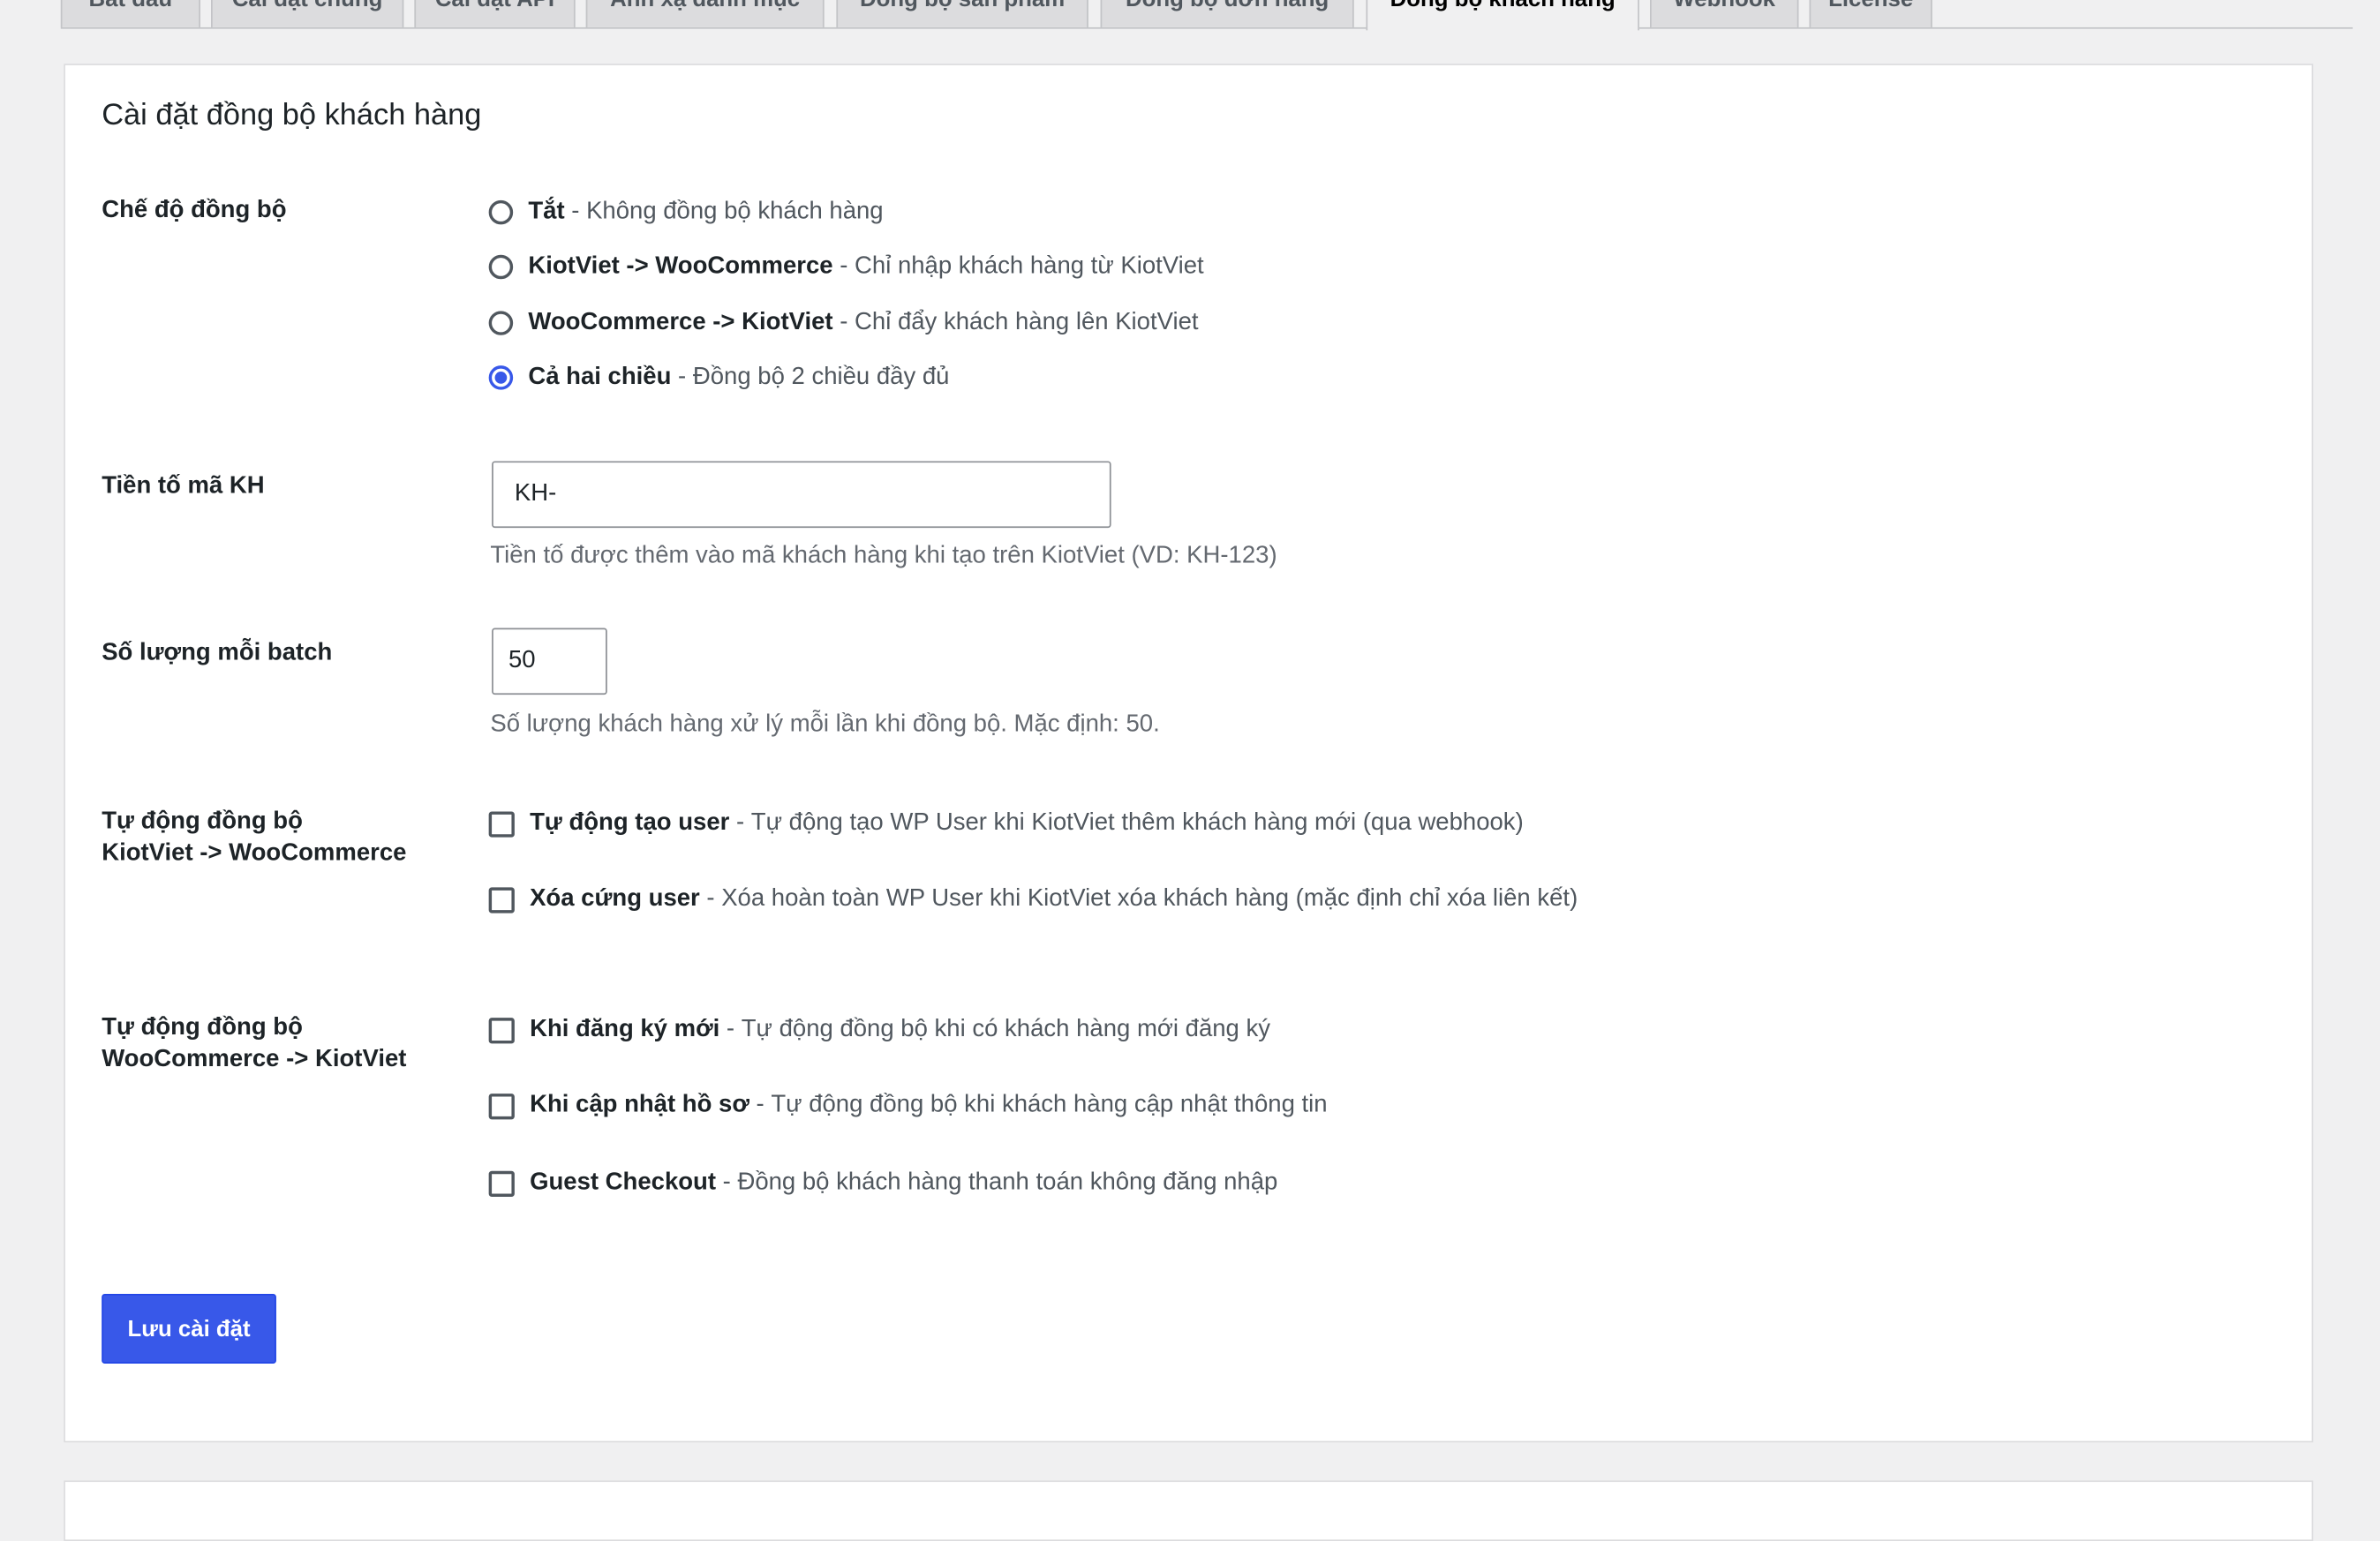 Image resolution: width=2380 pixels, height=1541 pixels. What do you see at coordinates (189, 1328) in the screenshot?
I see `save-settings-button: Lưu cài đặt` at bounding box center [189, 1328].